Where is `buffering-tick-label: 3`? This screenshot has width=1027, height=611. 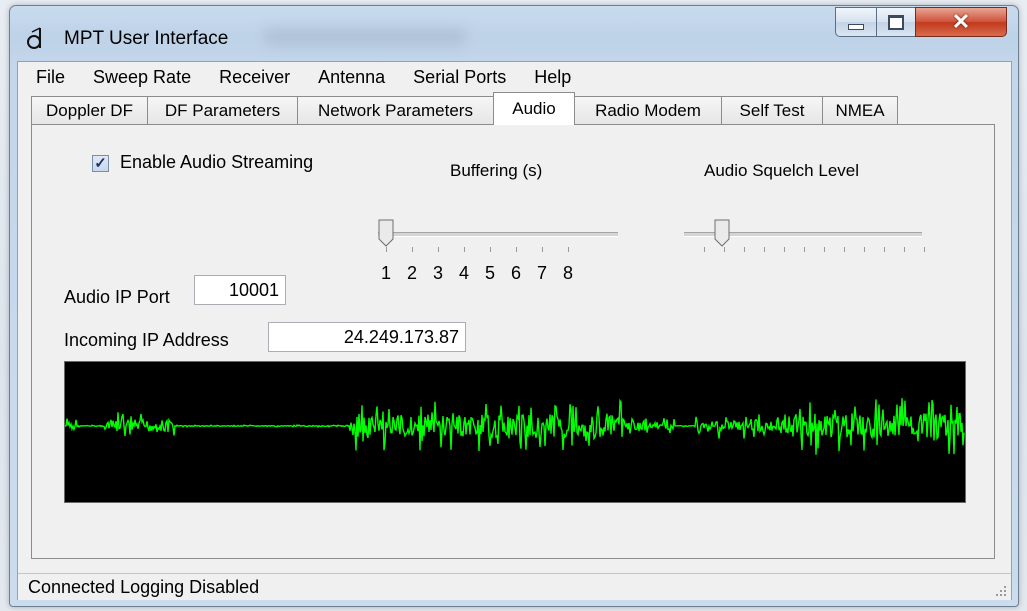
buffering-tick-label: 3 is located at coordinates (438, 273).